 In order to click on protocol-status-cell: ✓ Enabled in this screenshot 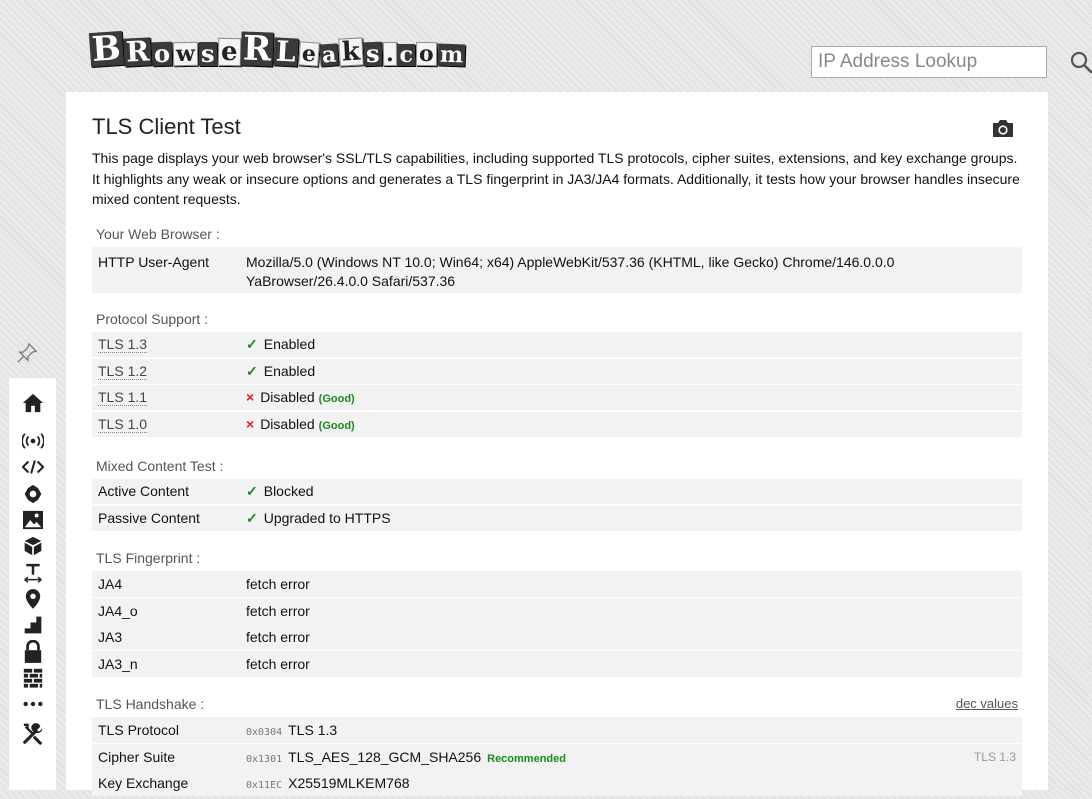, I will do `click(634, 371)`.